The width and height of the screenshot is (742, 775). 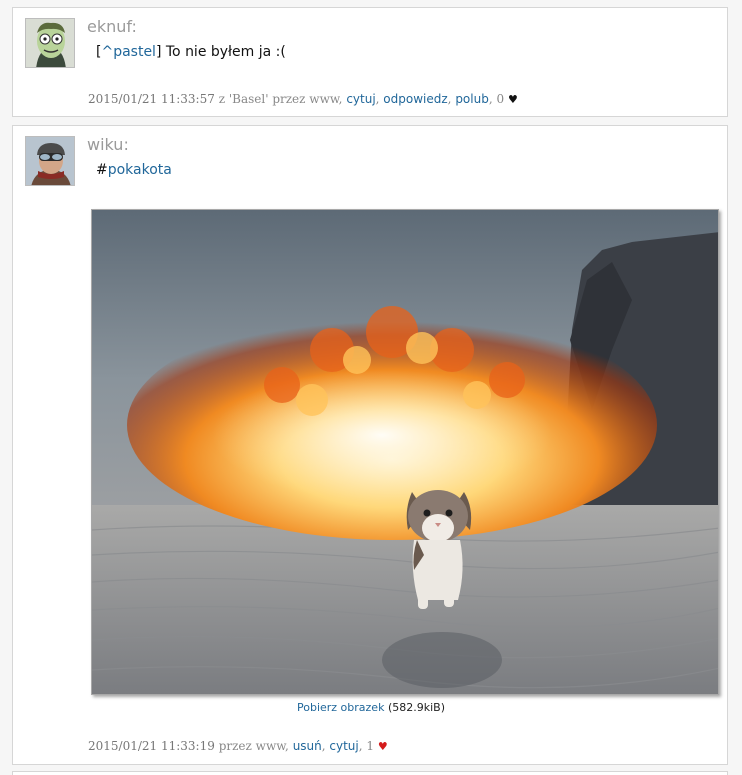 What do you see at coordinates (248, 99) in the screenshot?
I see `meta-location: 'Basel'` at bounding box center [248, 99].